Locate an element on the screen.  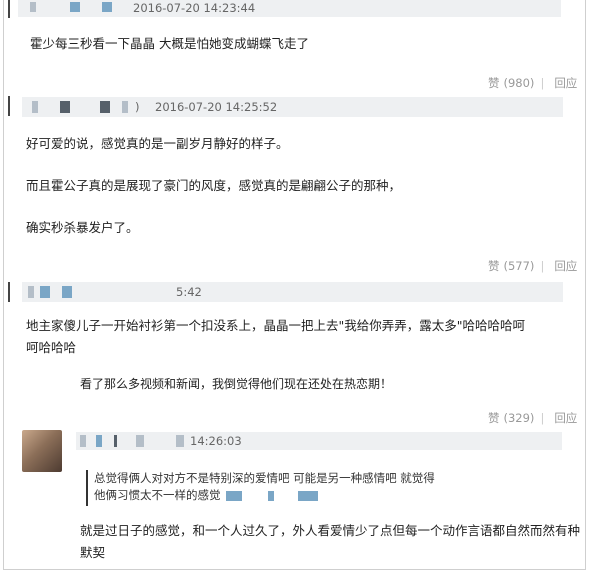
comment-text: 而且霍公子真的是展现了豪门的风度，感觉真的是翩翩公子的那种， is located at coordinates (214, 185).